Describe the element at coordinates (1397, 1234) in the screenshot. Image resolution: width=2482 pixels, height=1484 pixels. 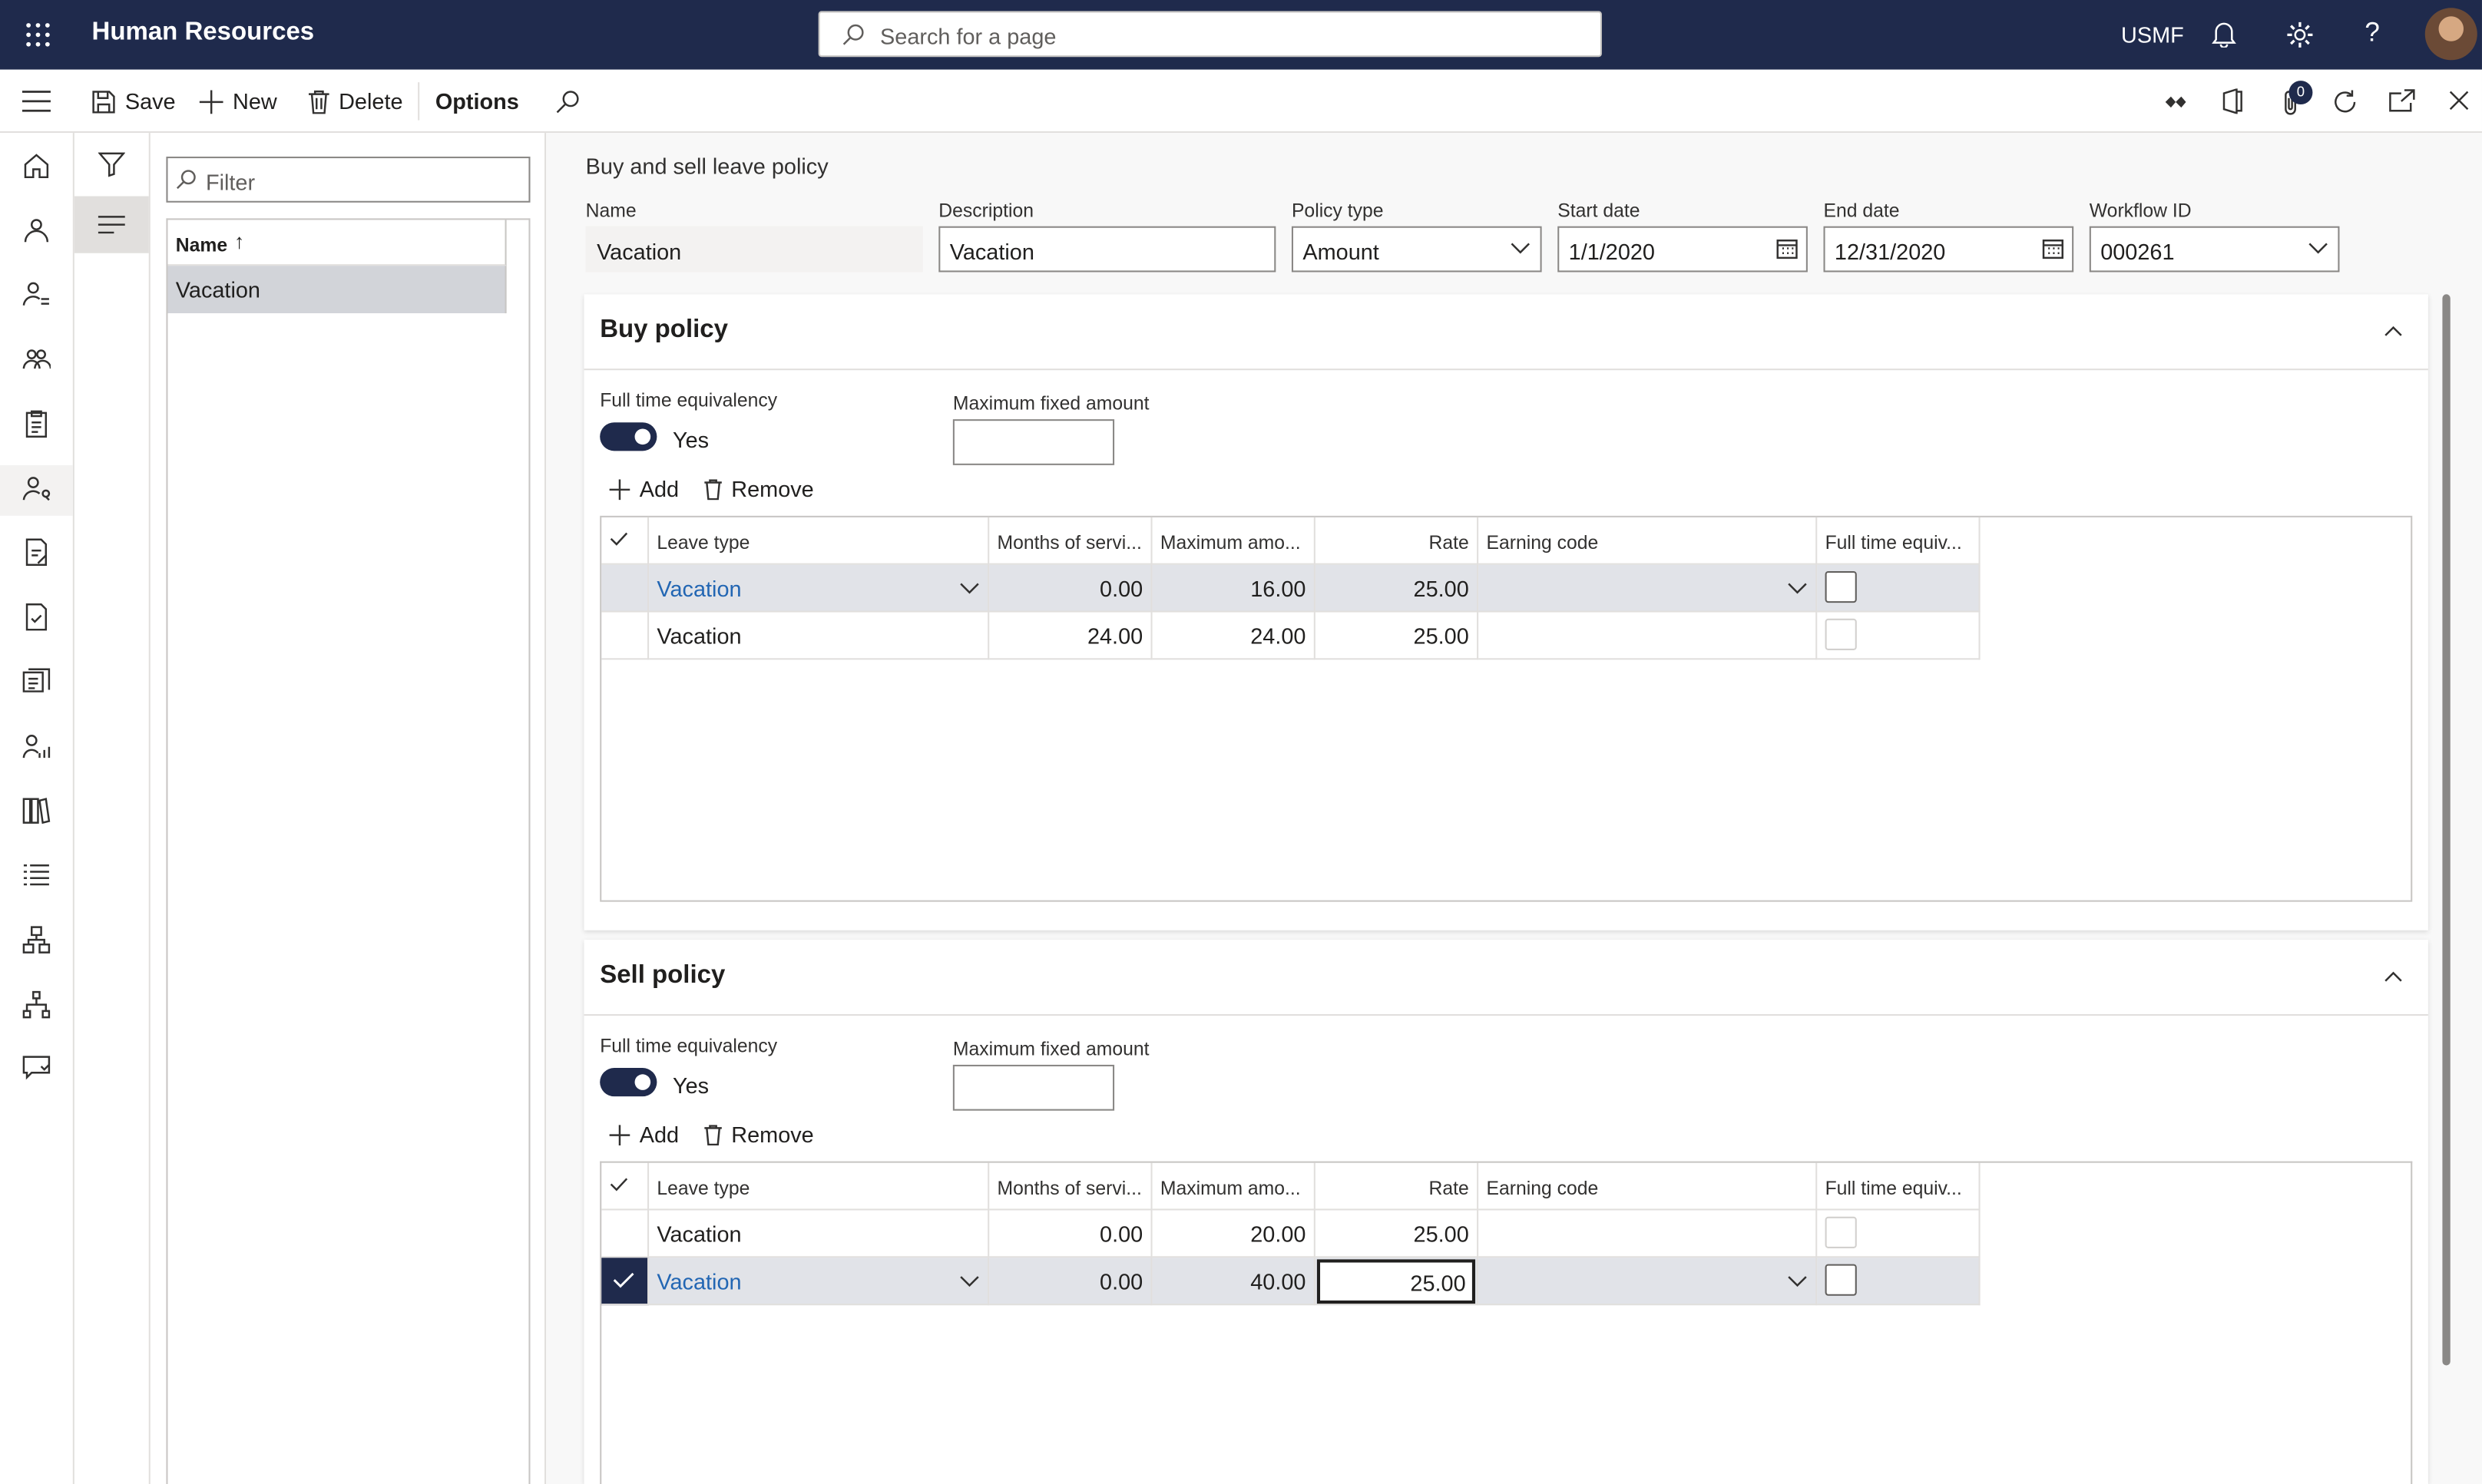
I see `sell-row-1-rate: 25.00` at that location.